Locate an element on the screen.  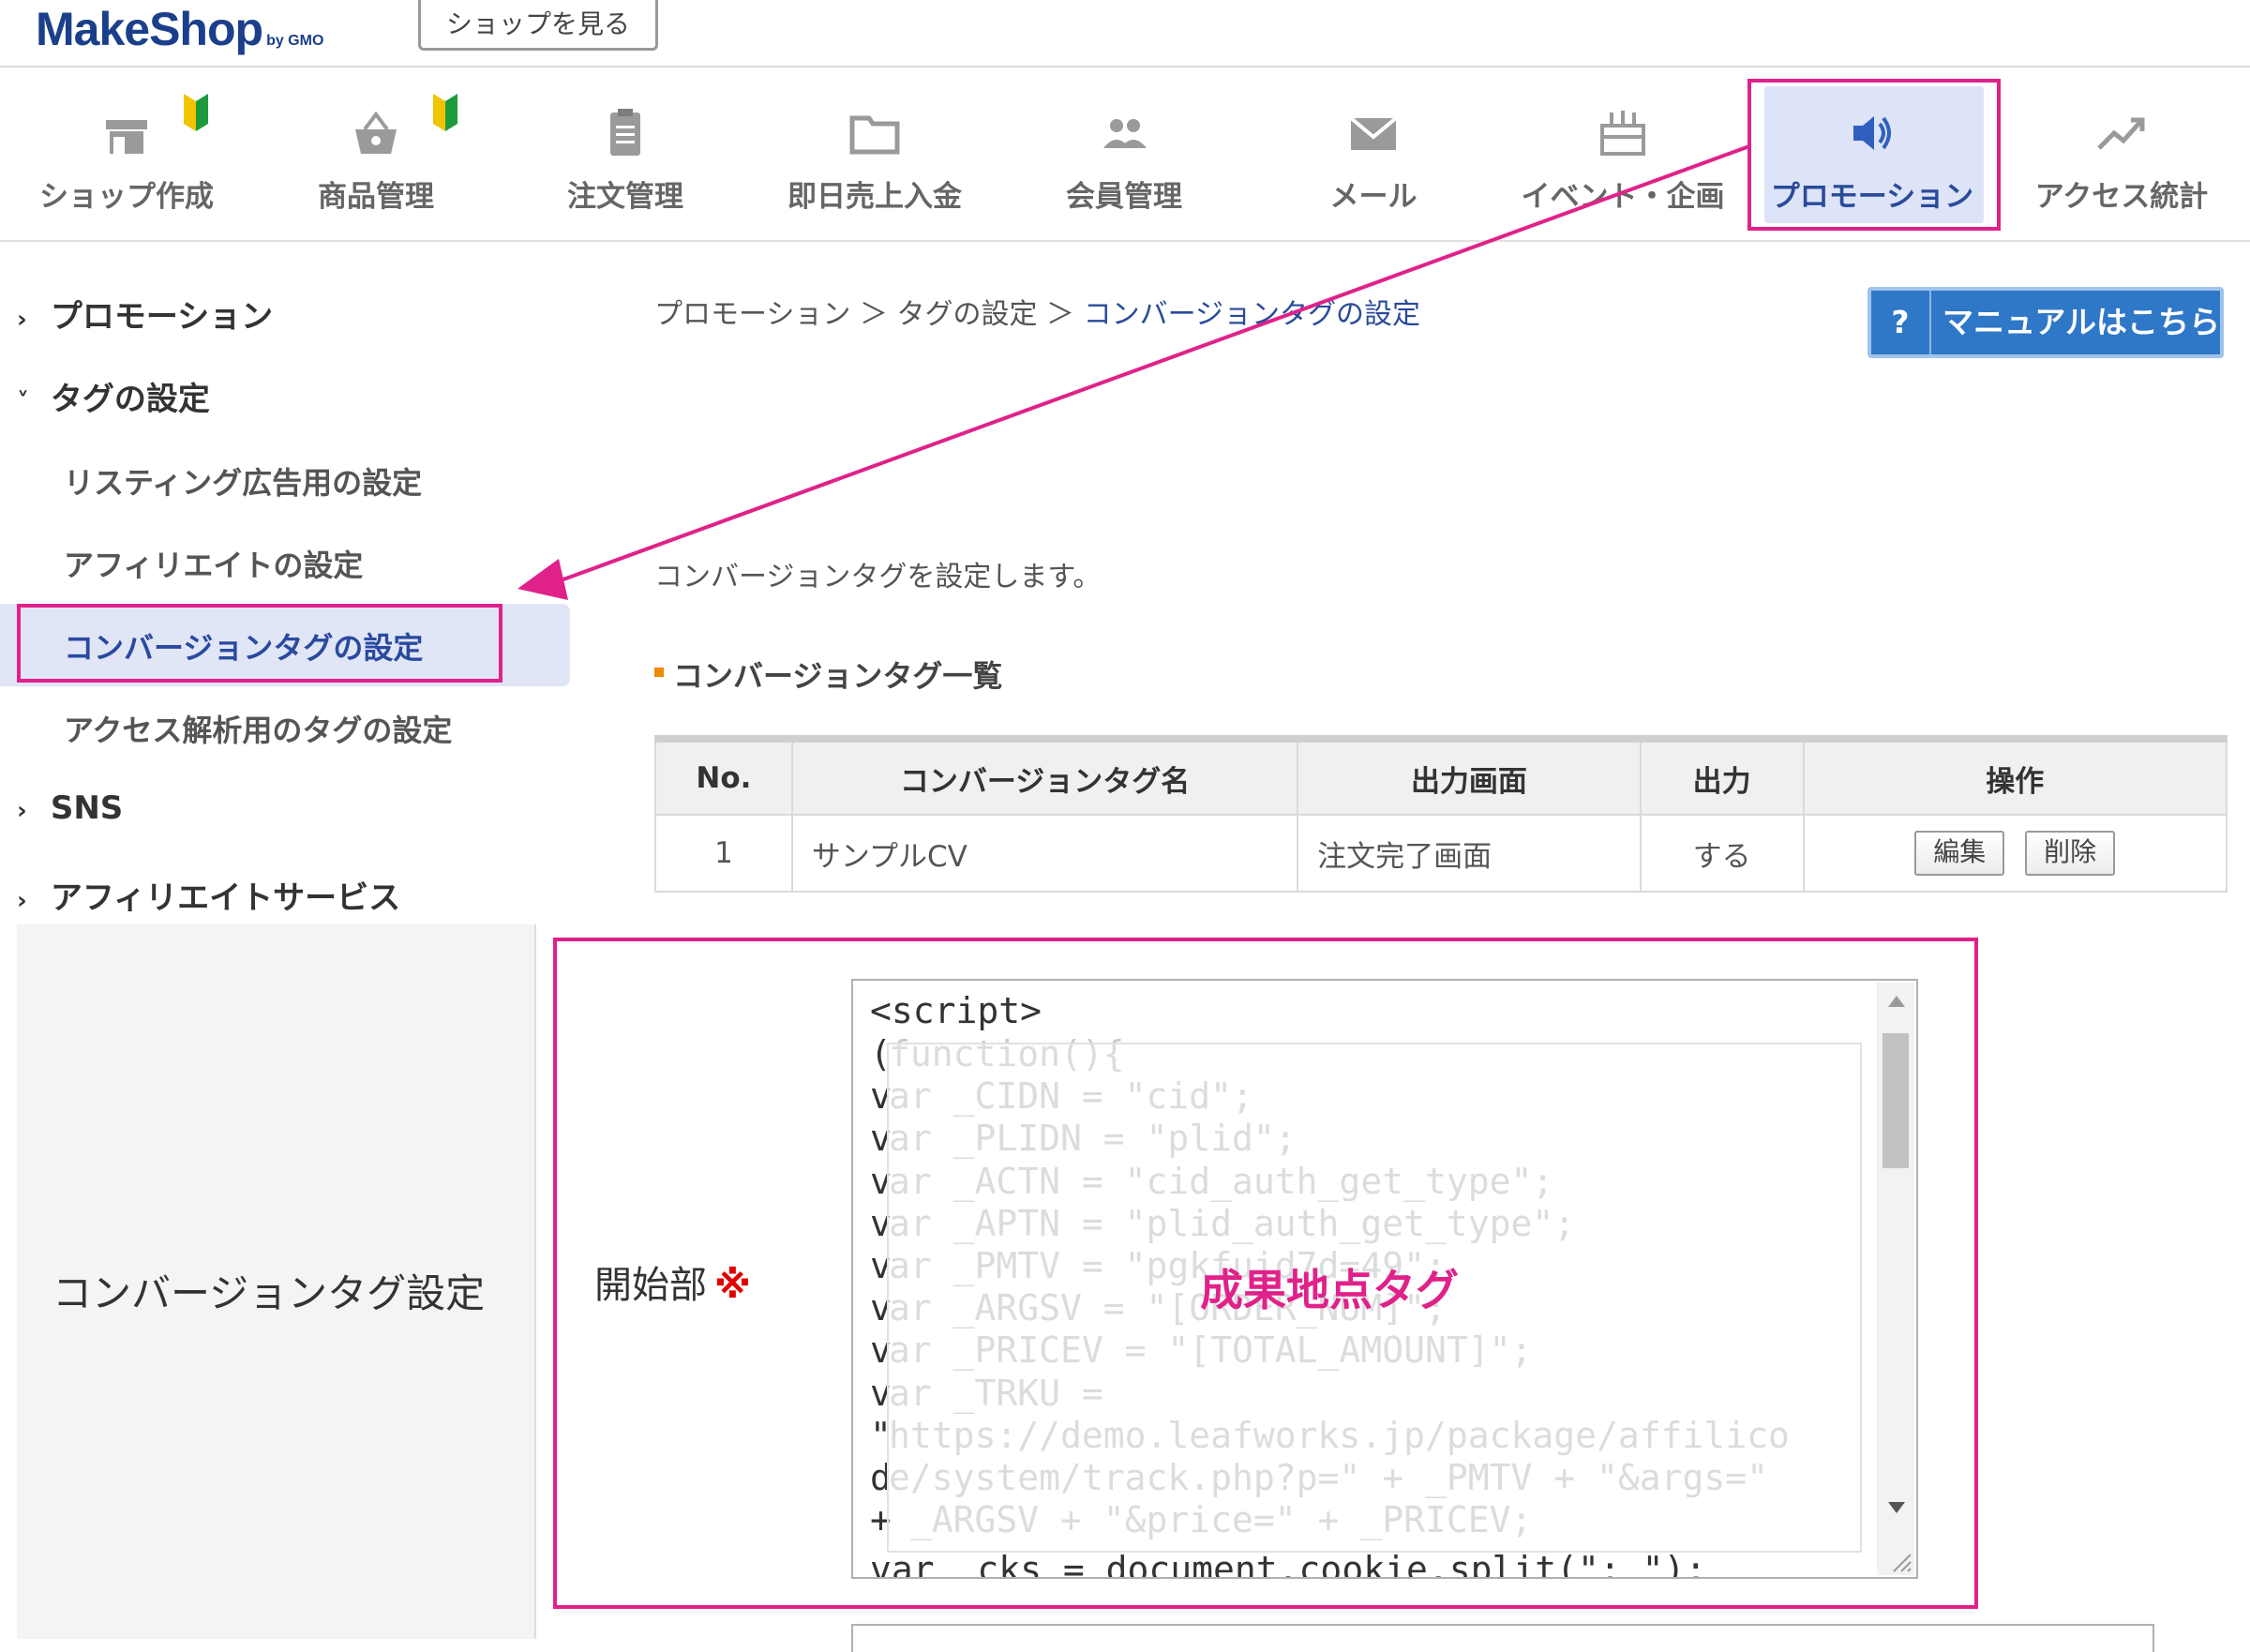
edit-button: 編集 is located at coordinates (1959, 853).